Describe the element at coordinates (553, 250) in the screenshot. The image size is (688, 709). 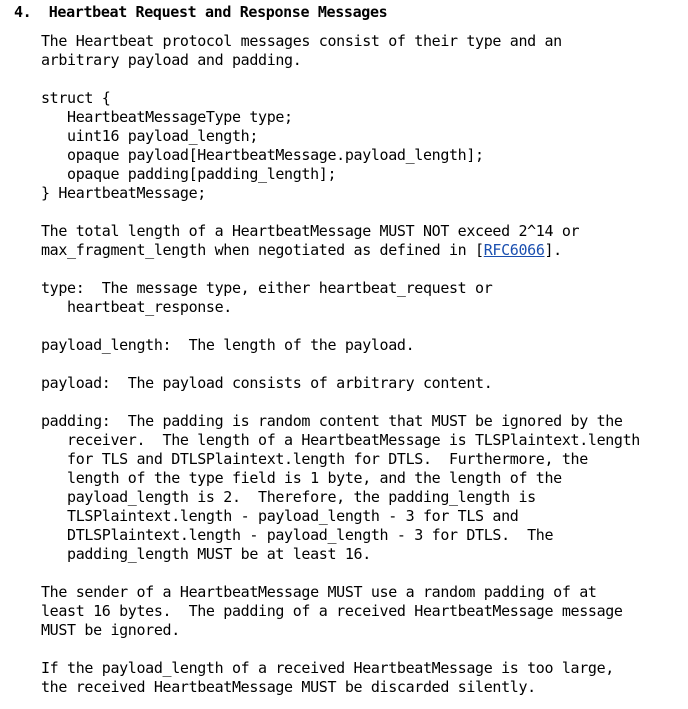
I see `length-line-text: ].` at that location.